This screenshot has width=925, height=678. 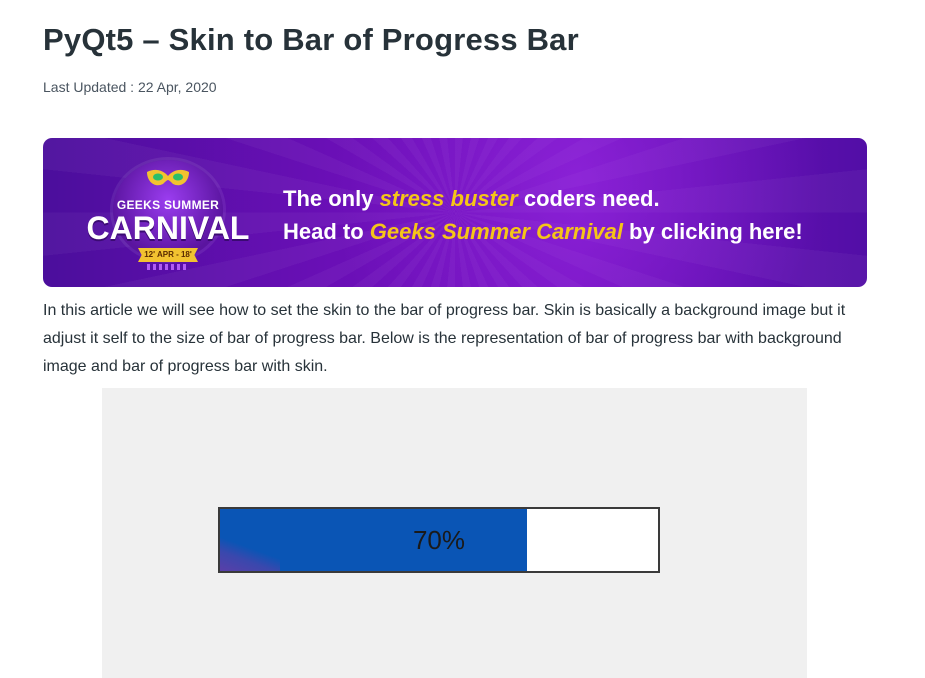 I want to click on badge-carnival: CARNIVAL, so click(x=168, y=228).